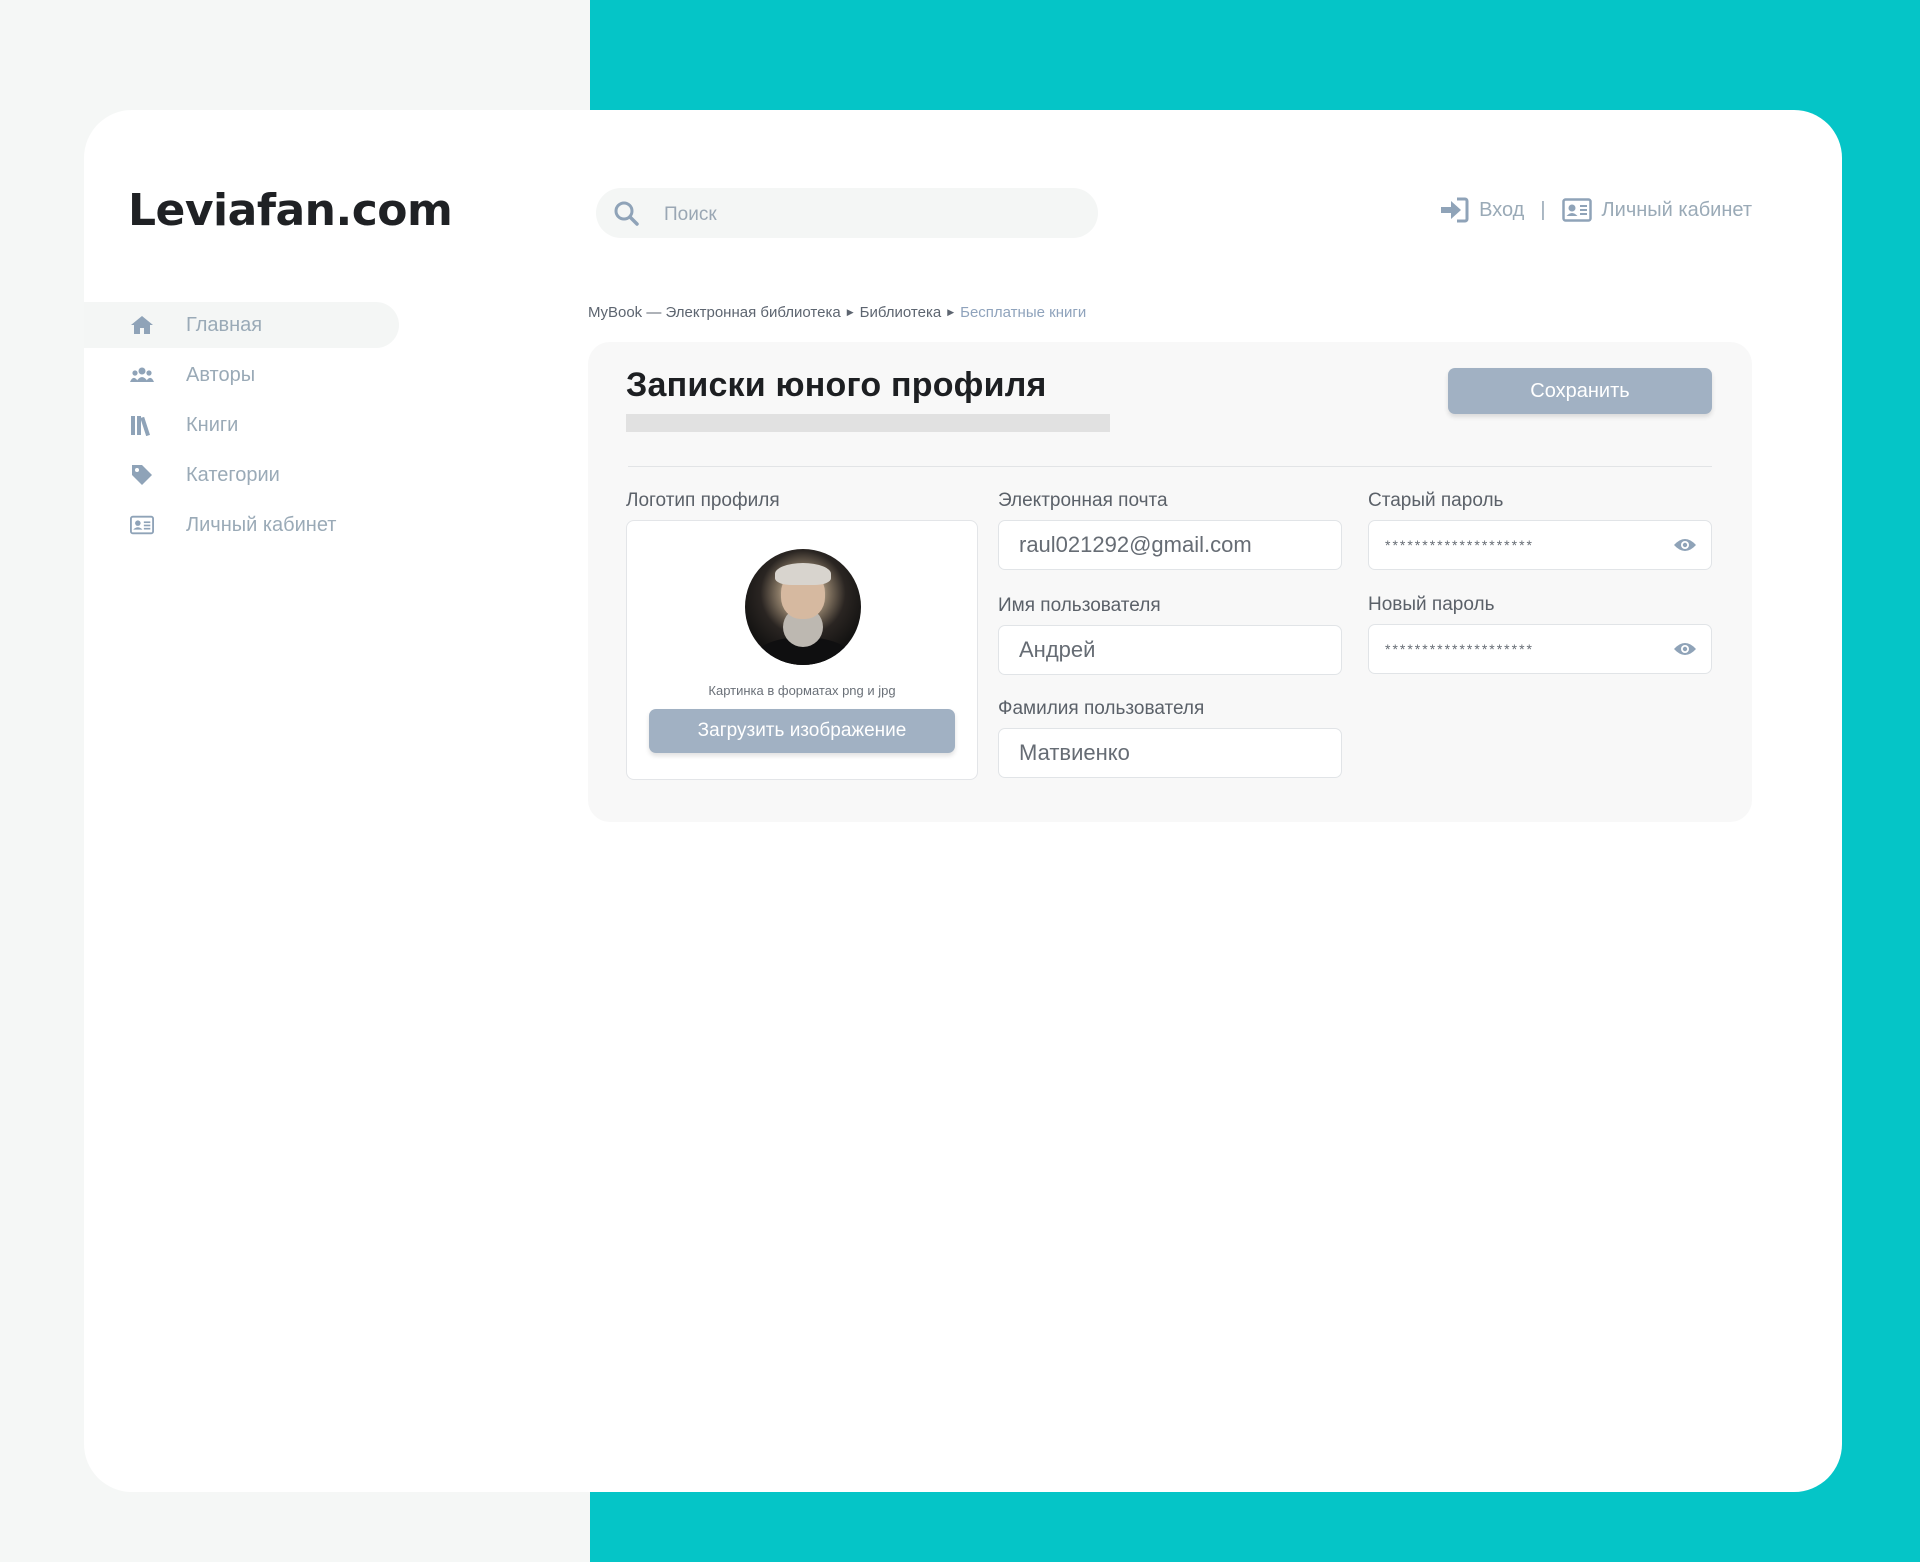 The height and width of the screenshot is (1562, 1920). I want to click on cabinet-link: Личный кабинет, so click(1677, 210).